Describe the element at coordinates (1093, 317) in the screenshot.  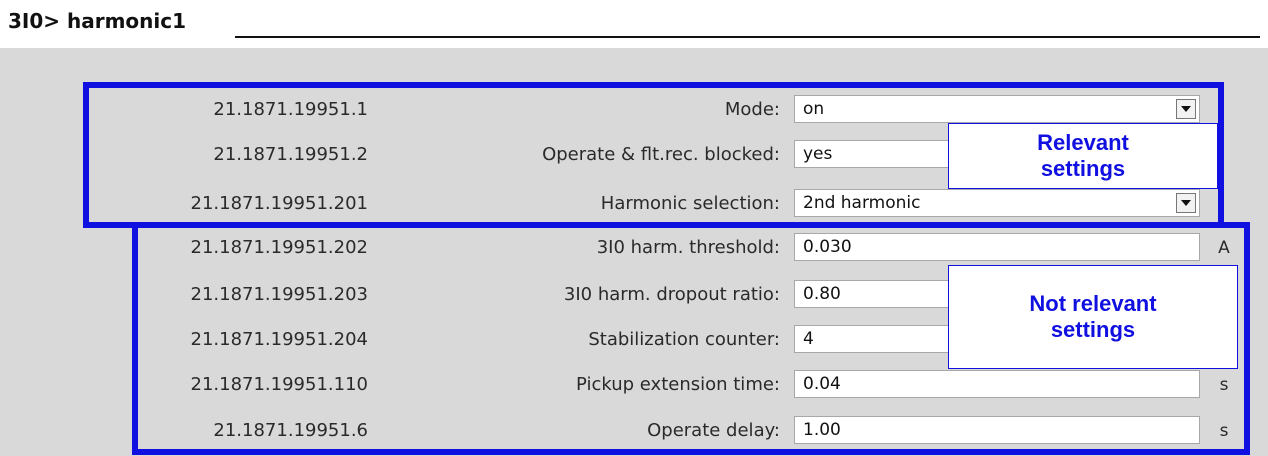
I see `not-relevant-settings-callout: Not relevant settings` at that location.